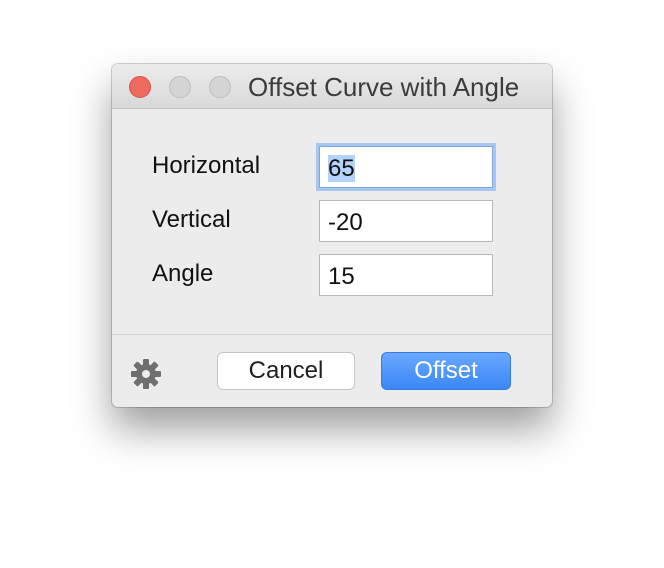 Image resolution: width=664 pixels, height=568 pixels. I want to click on footer-divider, so click(332, 334).